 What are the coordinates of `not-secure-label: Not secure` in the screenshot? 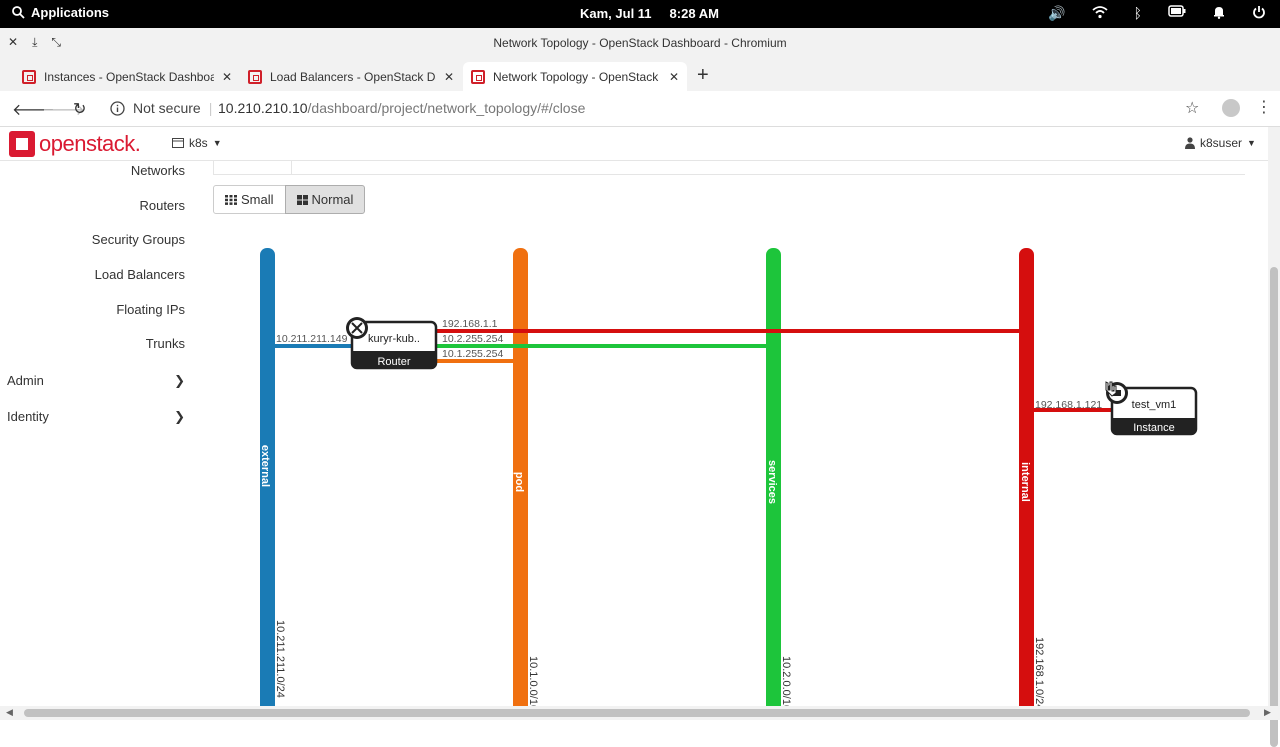 It's located at (167, 108).